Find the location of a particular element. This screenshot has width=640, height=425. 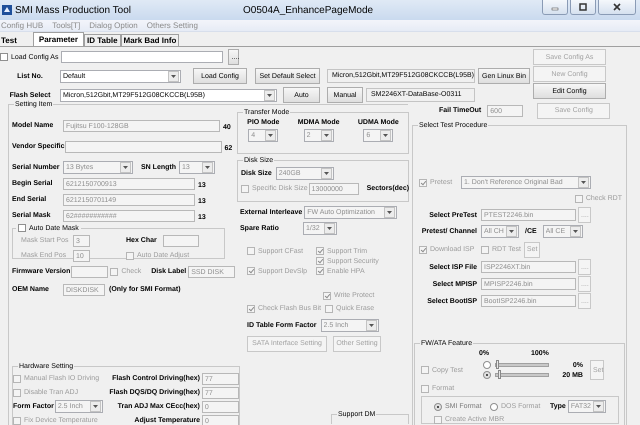

tab: ID Table is located at coordinates (102, 40).